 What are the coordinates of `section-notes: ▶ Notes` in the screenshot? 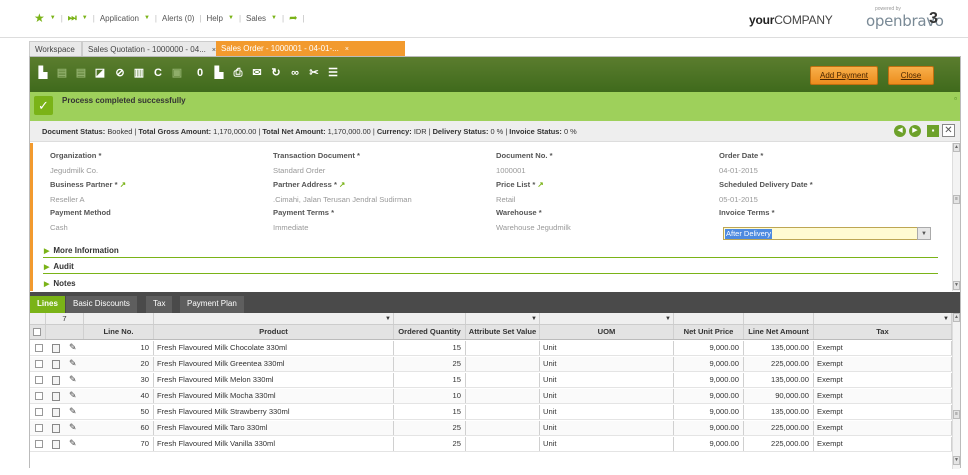 It's located at (60, 283).